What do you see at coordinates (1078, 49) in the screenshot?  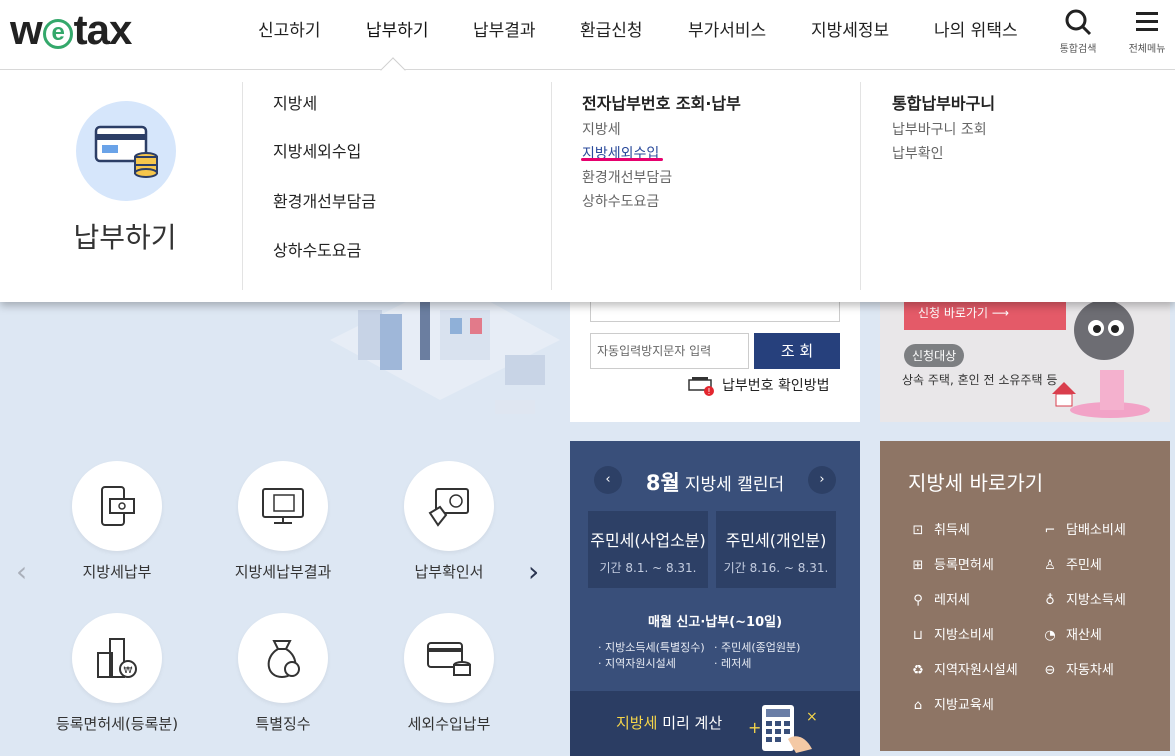 I see `search-label: 통합검색` at bounding box center [1078, 49].